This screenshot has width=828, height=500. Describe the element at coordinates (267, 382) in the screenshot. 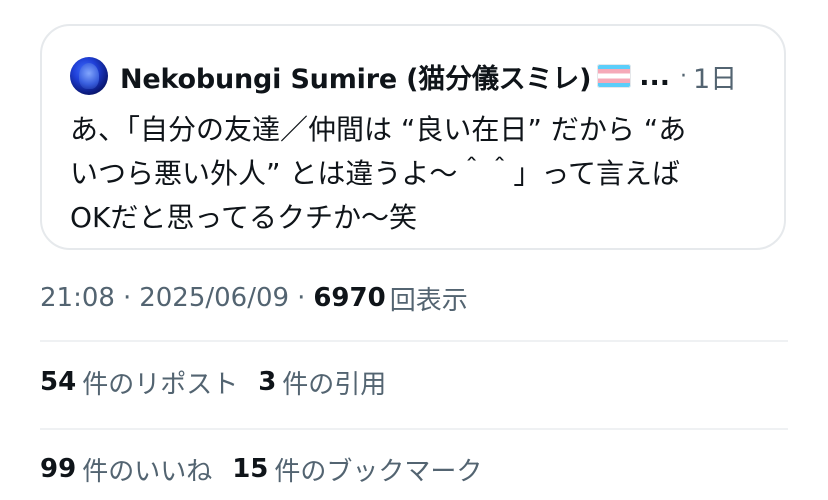

I see `quotes-count: 3` at that location.